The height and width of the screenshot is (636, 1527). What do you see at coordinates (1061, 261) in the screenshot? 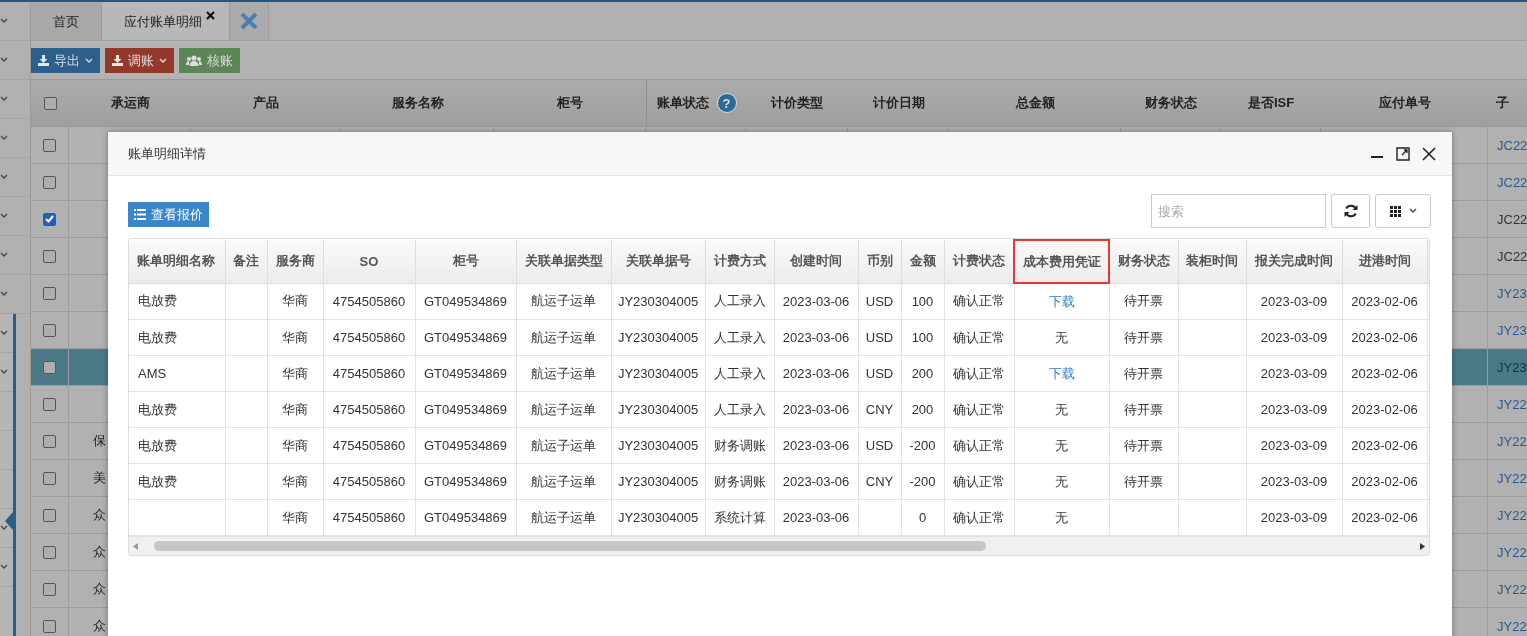
I see `highlighted-column-header: 成本费用凭证` at bounding box center [1061, 261].